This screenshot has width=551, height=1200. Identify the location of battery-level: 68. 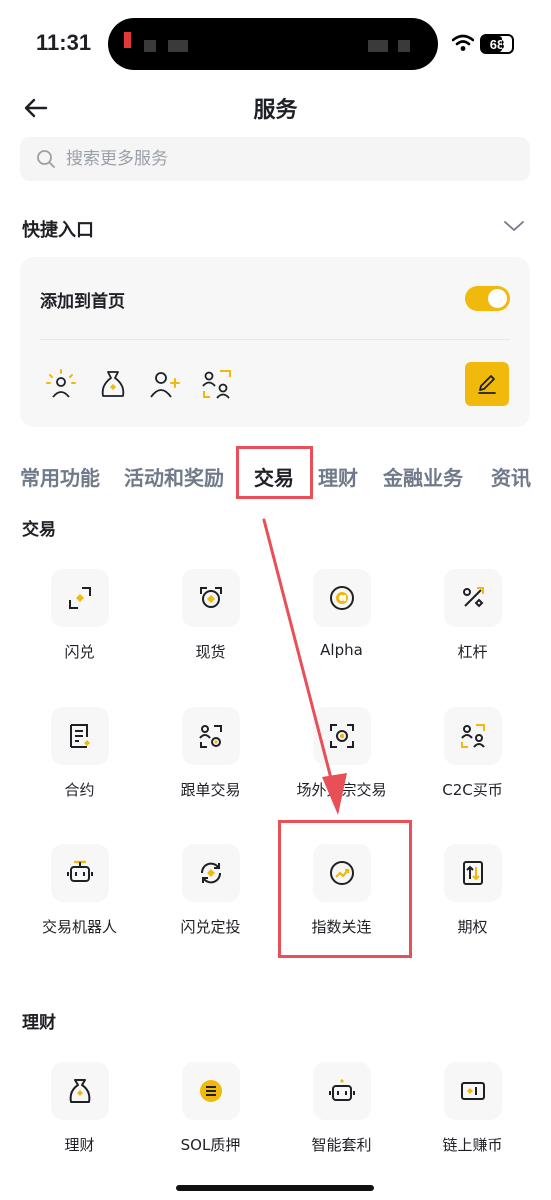
(497, 44).